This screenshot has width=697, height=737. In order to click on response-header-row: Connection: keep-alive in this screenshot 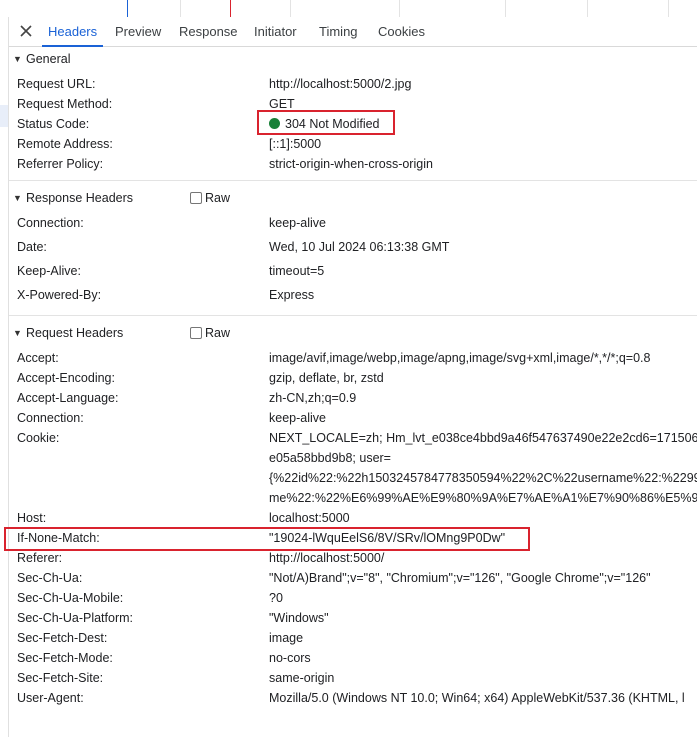, I will do `click(353, 223)`.